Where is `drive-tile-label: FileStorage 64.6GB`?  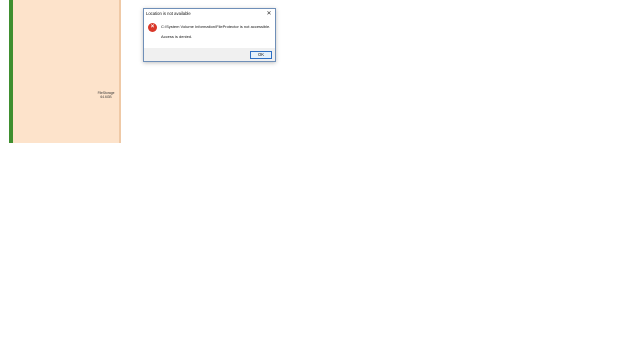
drive-tile-label: FileStorage 64.6GB is located at coordinates (106, 95).